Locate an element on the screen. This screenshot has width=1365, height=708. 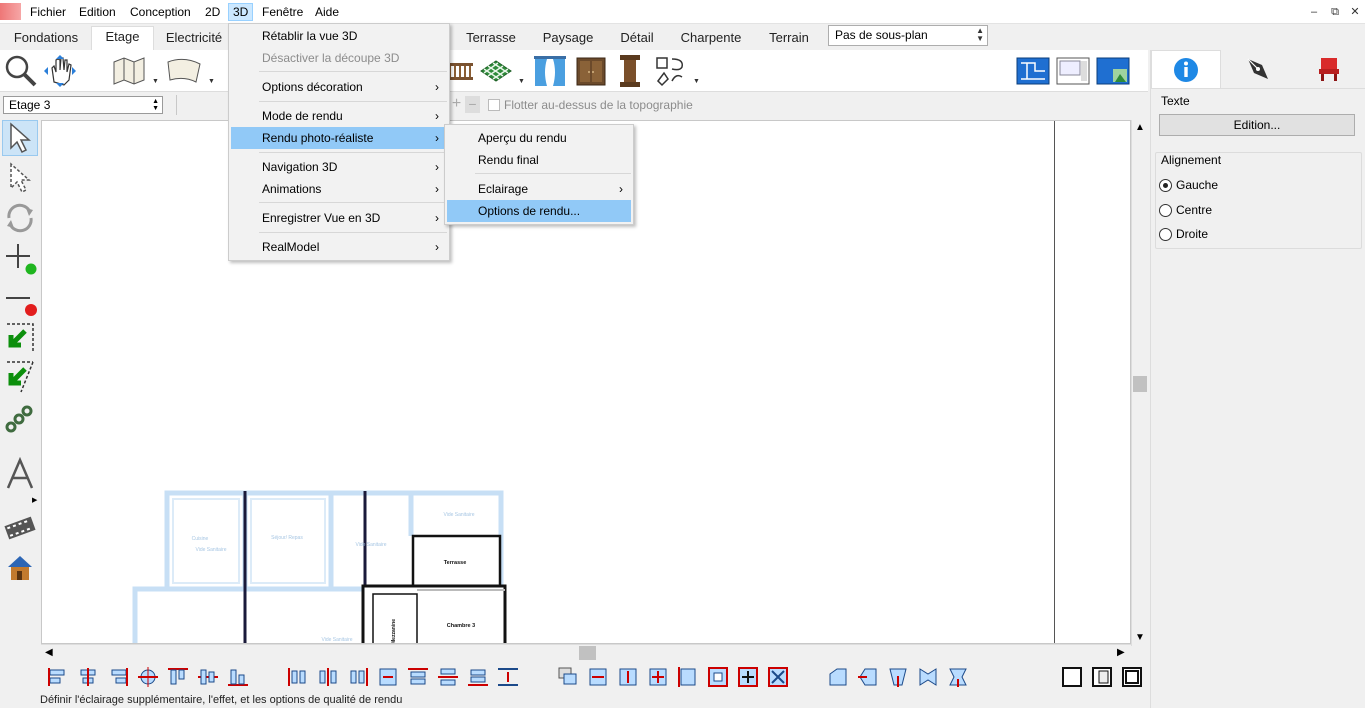
center-box-icon is located at coordinates (718, 677).